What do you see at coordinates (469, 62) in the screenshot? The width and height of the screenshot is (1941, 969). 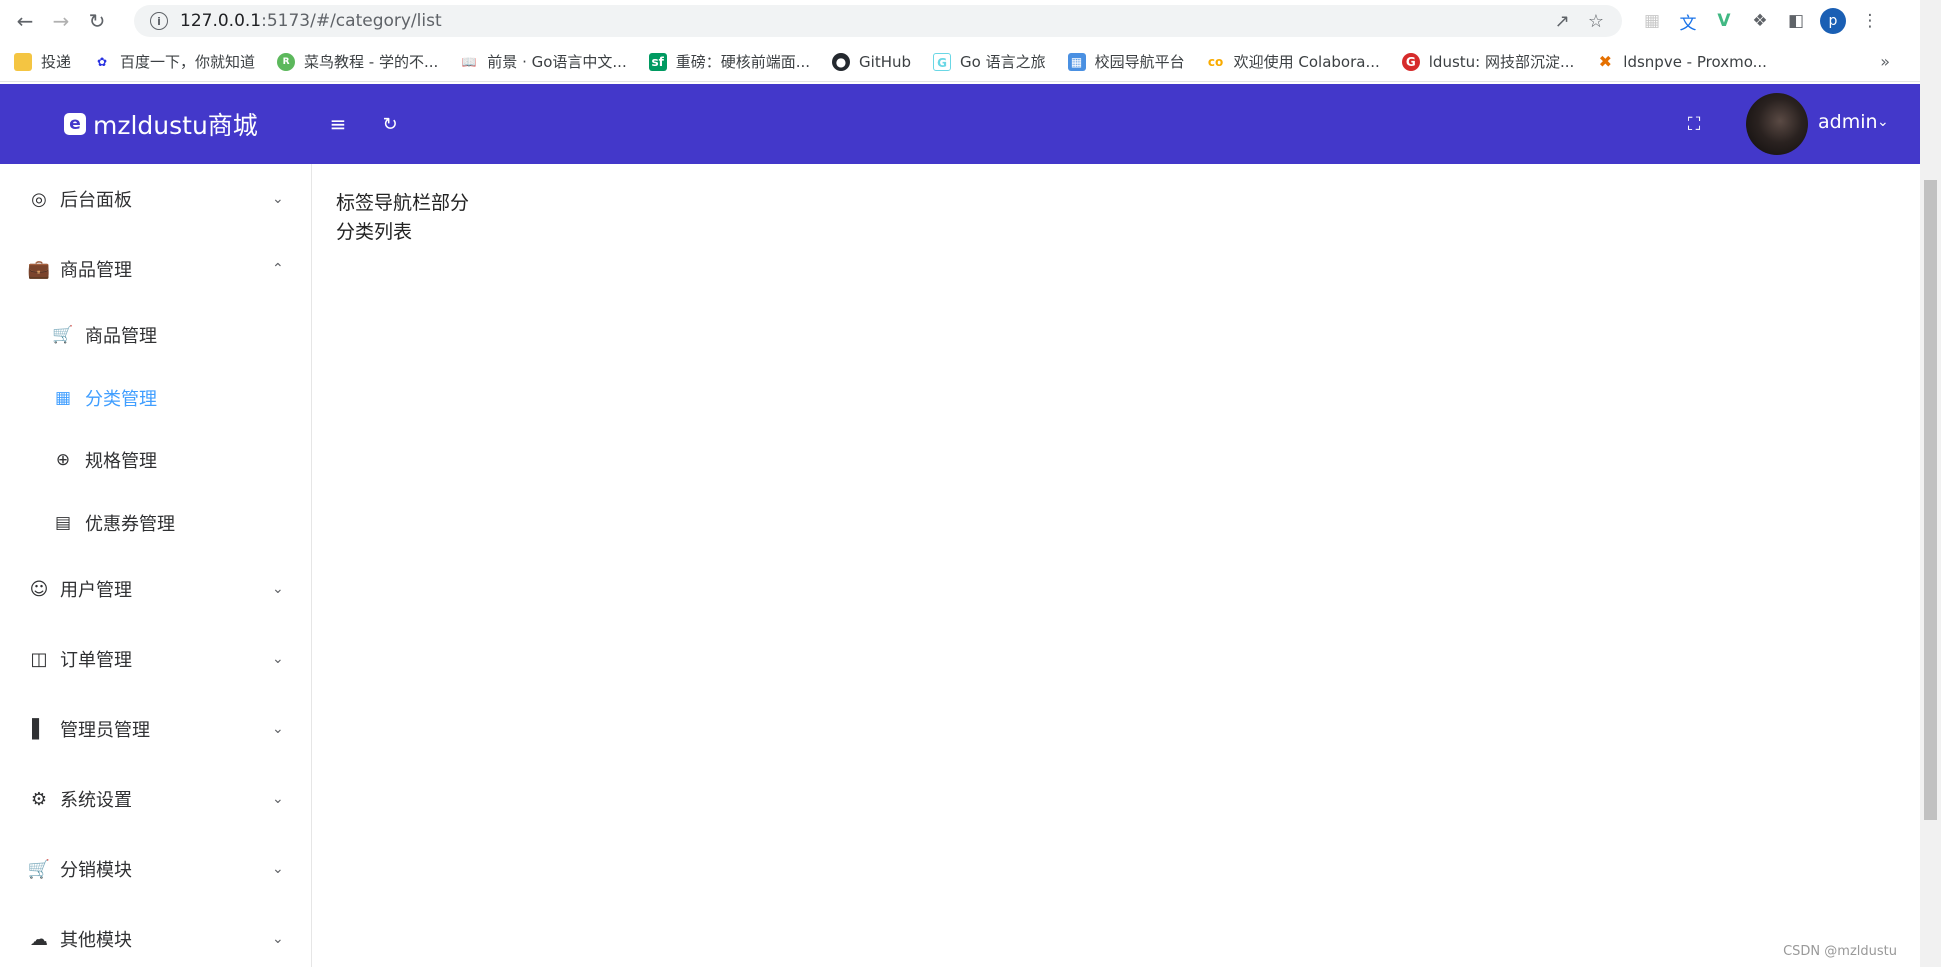 I see `book-icon: 📖` at bounding box center [469, 62].